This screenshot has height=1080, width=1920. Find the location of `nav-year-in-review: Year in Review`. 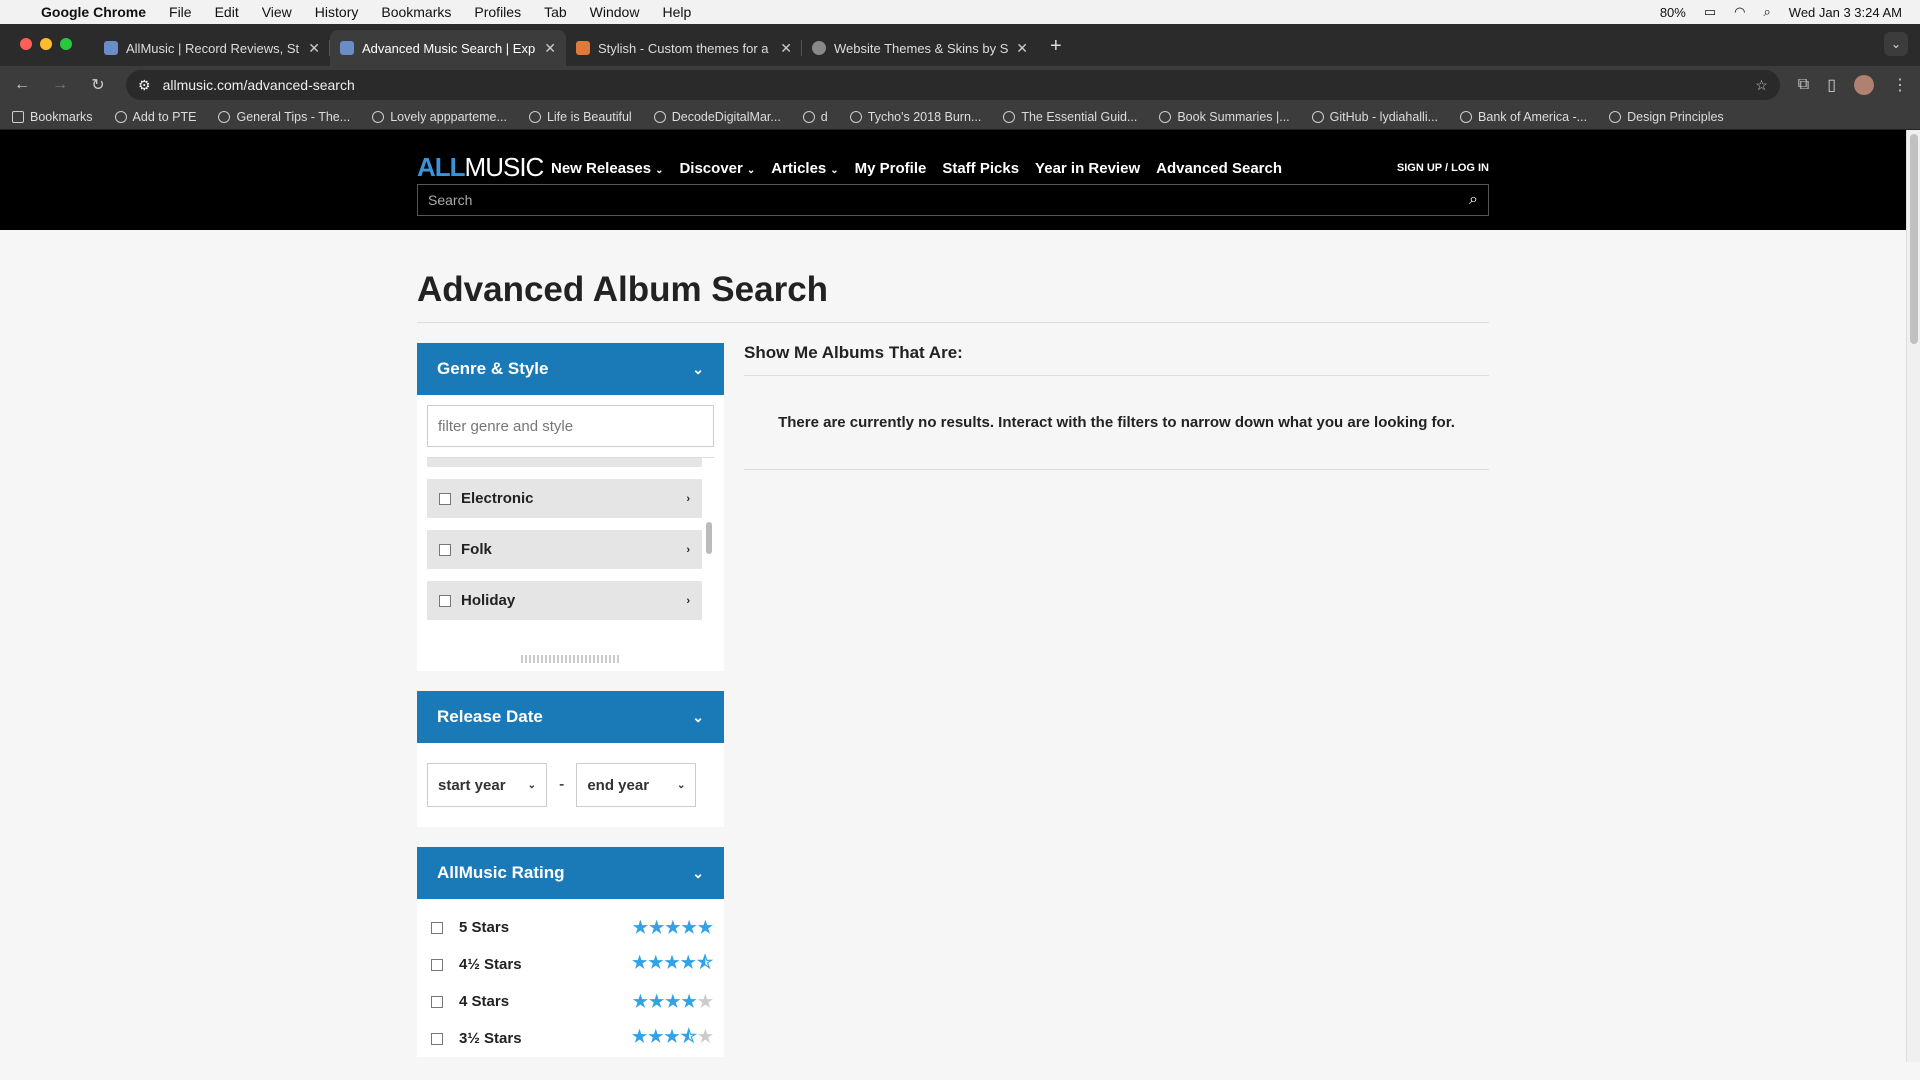

nav-year-in-review: Year in Review is located at coordinates (1087, 168).